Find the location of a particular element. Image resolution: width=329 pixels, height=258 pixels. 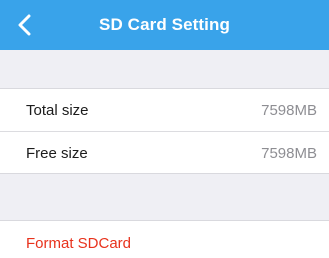

total-size-value: 7598MB is located at coordinates (289, 110).